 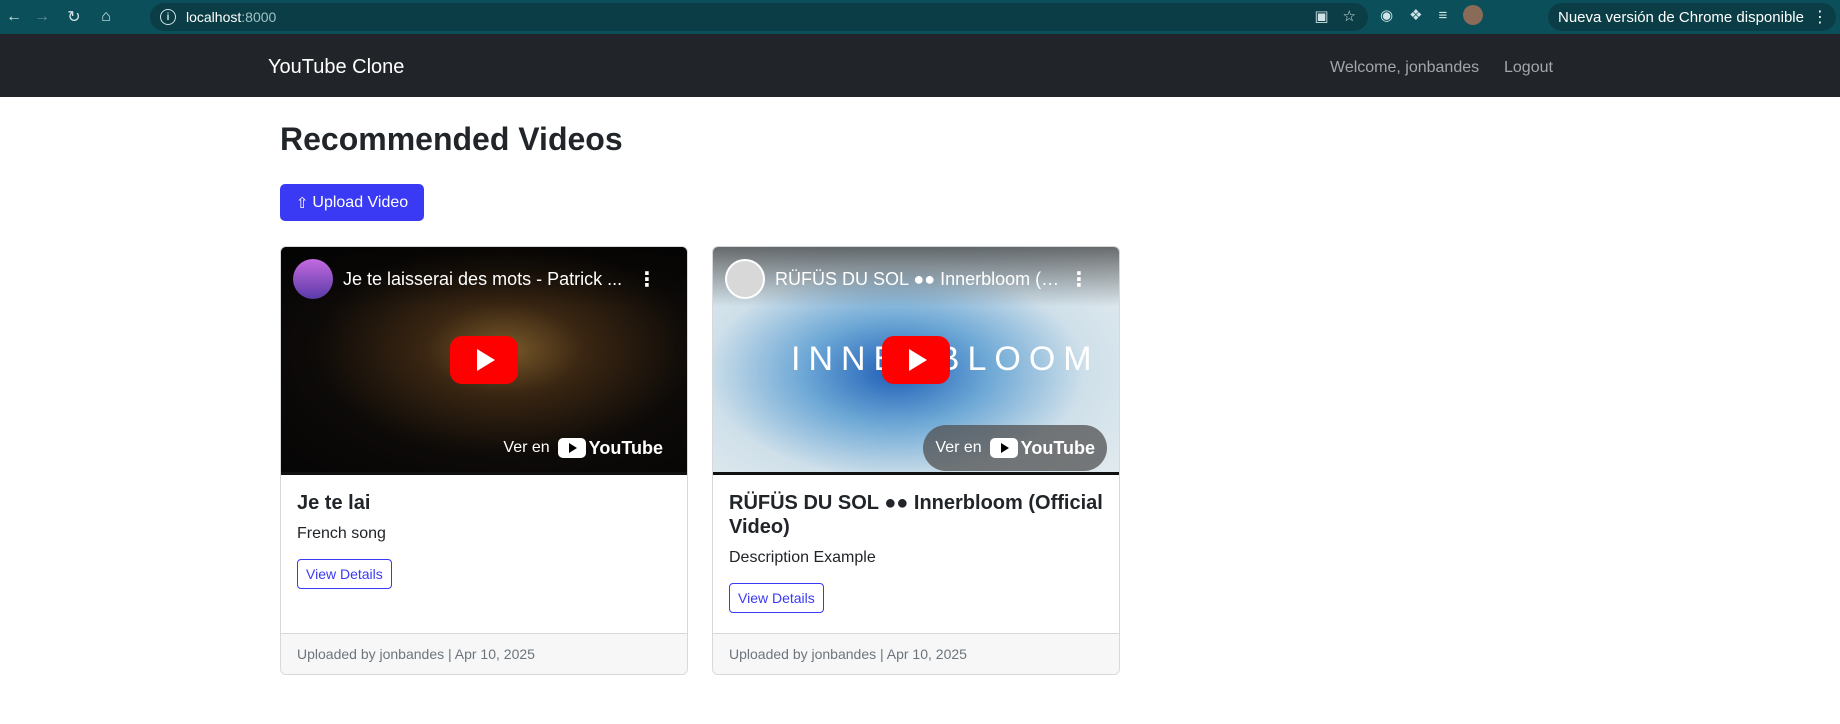 What do you see at coordinates (484, 540) in the screenshot?
I see `card-body: Je te lai French song View Details` at bounding box center [484, 540].